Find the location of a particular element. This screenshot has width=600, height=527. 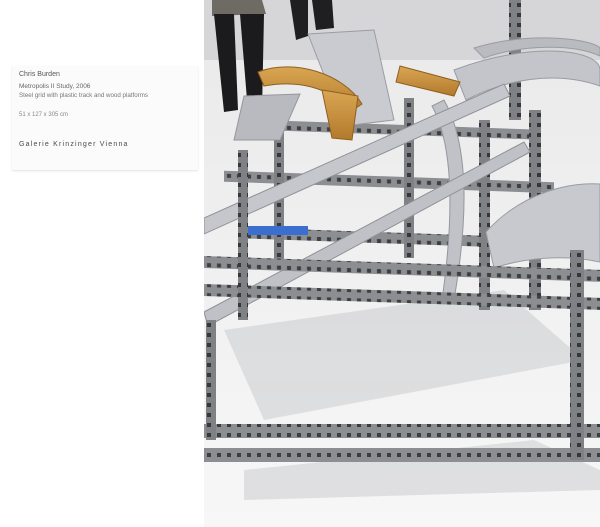

gallery-name: Galerie Krinzinger Vienna is located at coordinates (74, 144).